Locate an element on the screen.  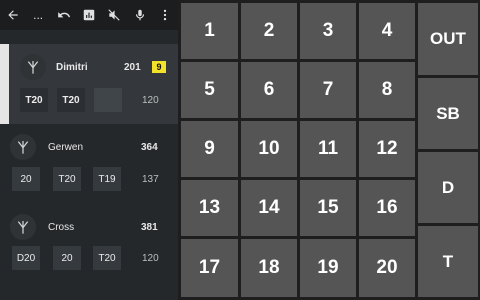
key-11: 11 is located at coordinates (328, 149).